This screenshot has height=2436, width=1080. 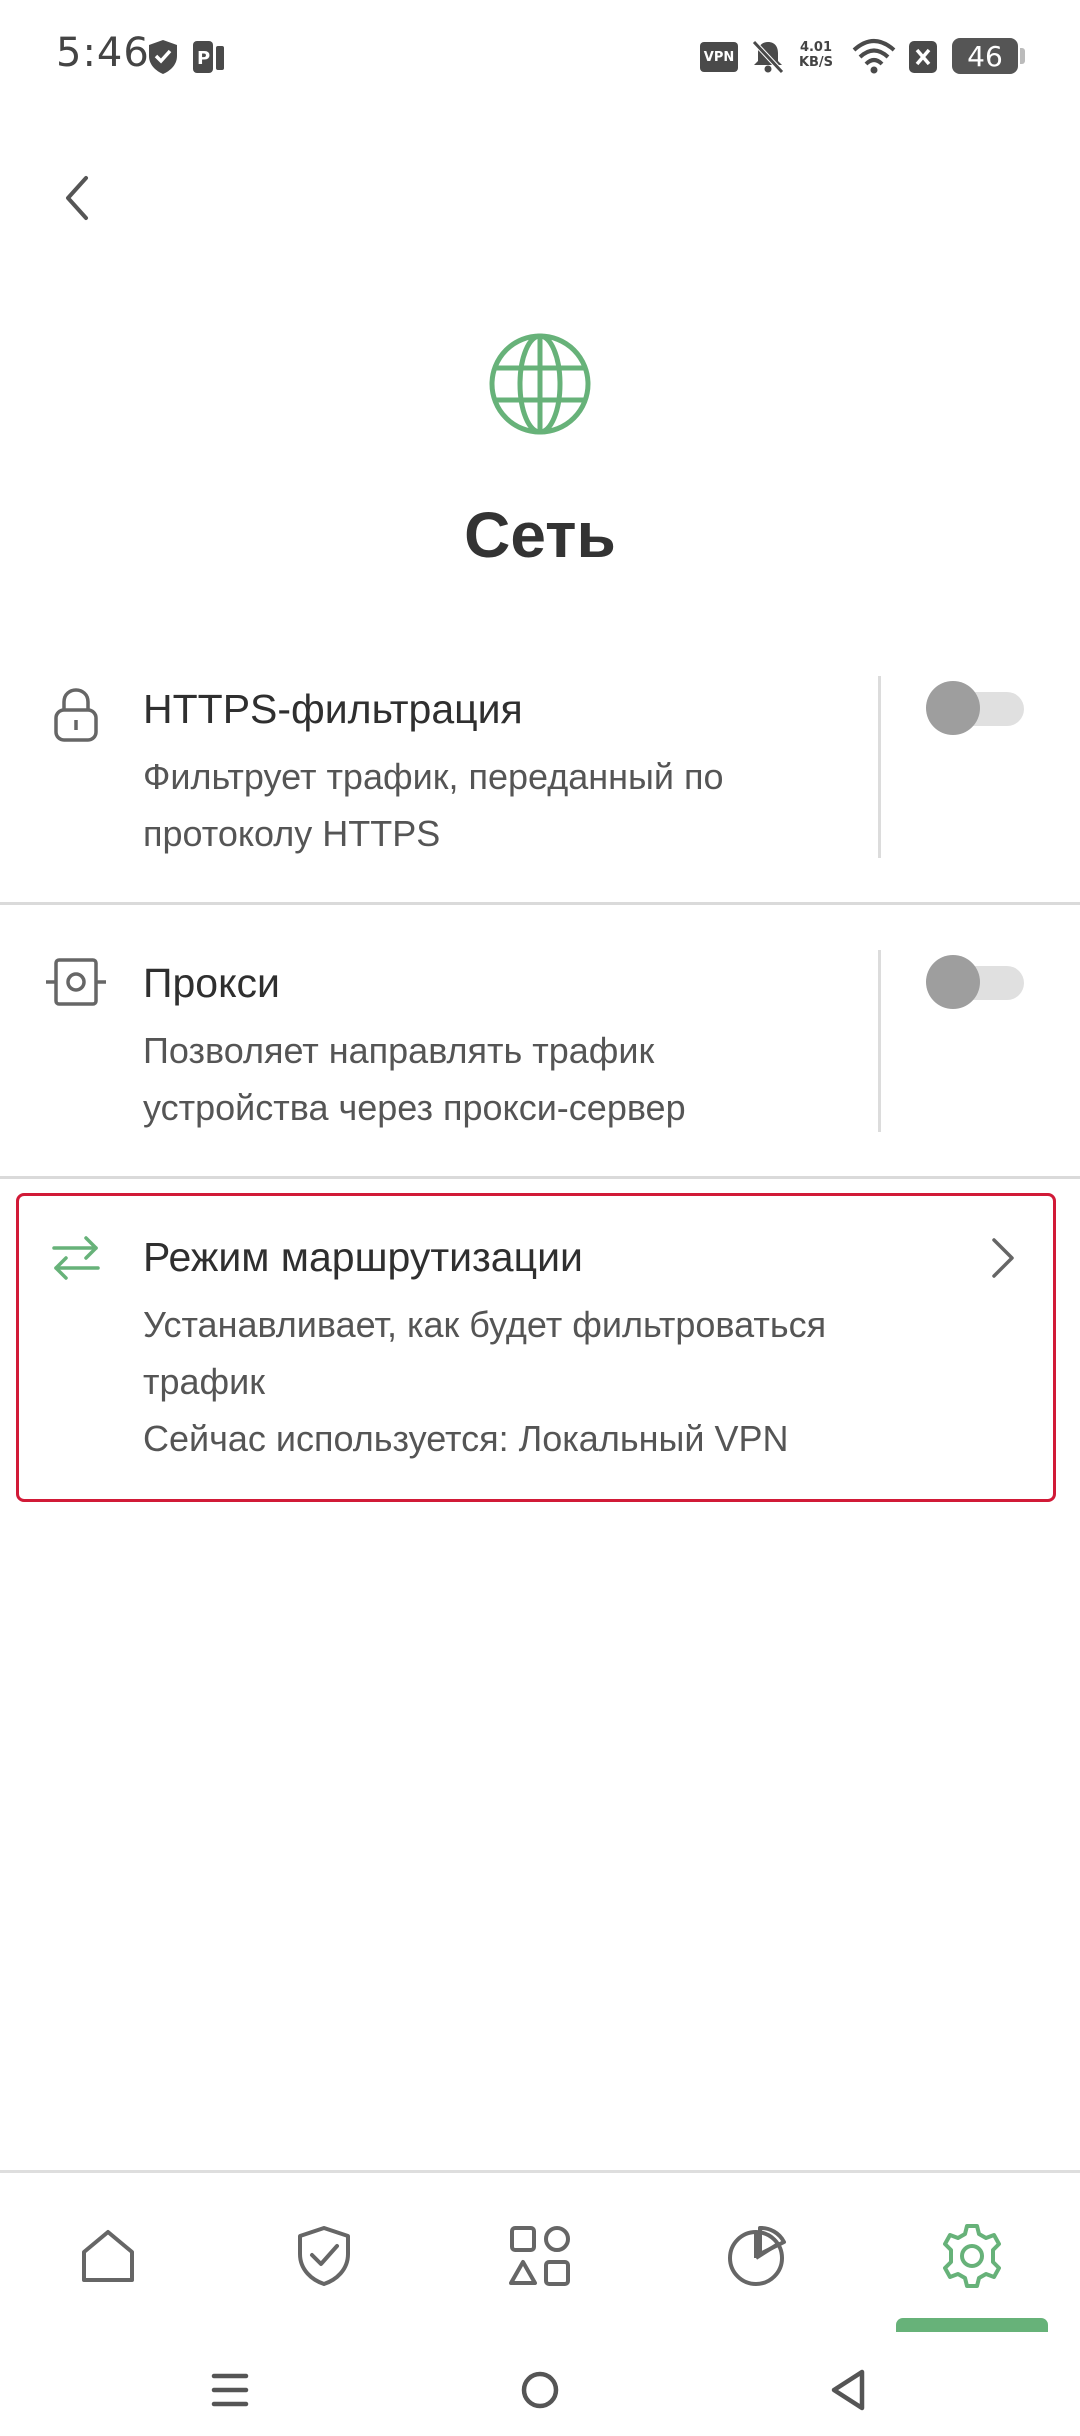 What do you see at coordinates (923, 57) in the screenshot?
I see `sim-off-icon` at bounding box center [923, 57].